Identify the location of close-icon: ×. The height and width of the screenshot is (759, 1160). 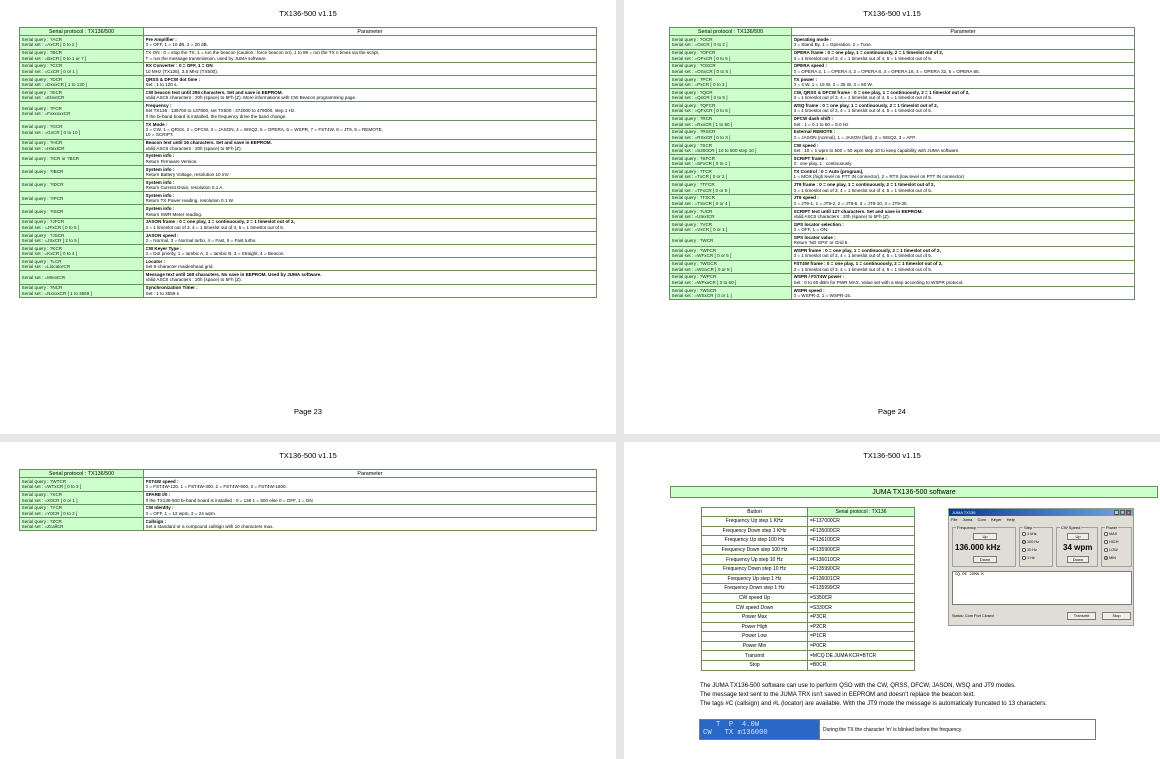
(1128, 512).